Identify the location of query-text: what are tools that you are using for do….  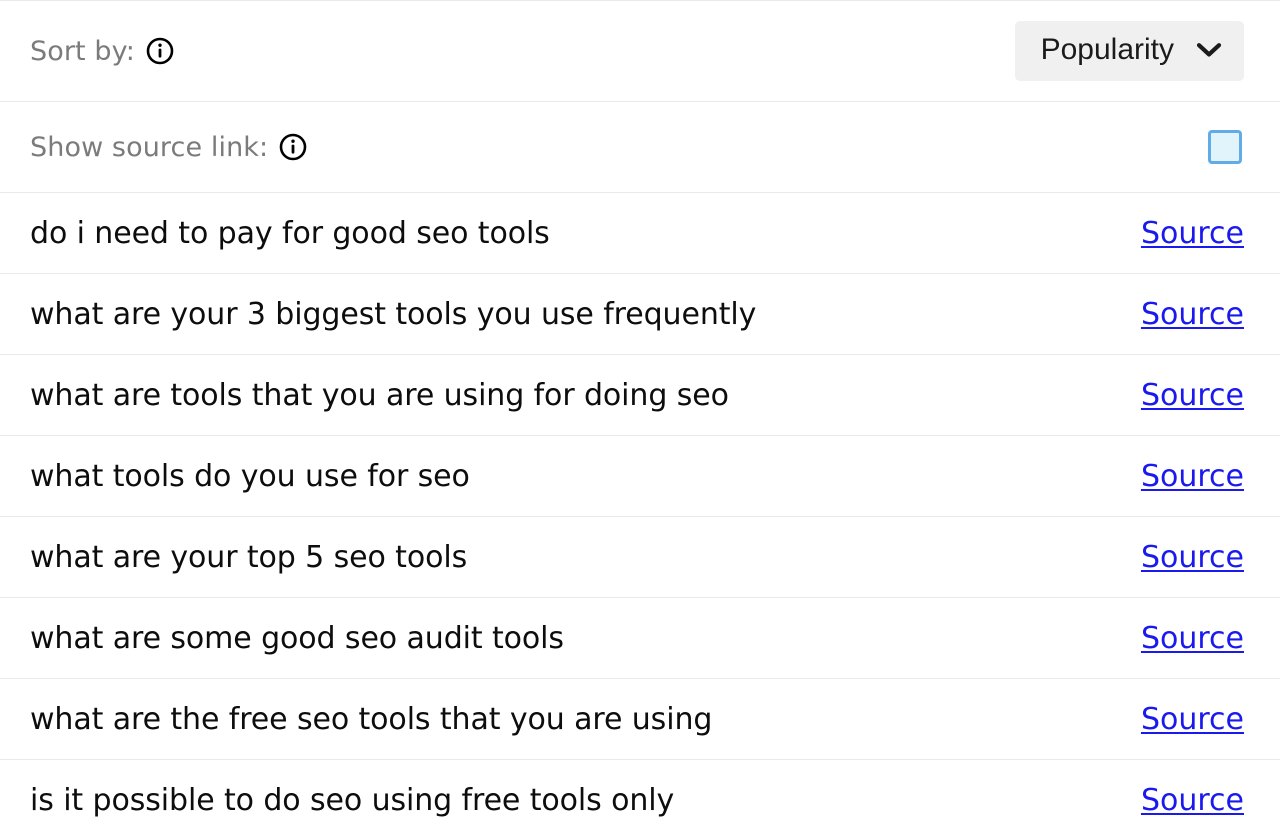
(379, 395).